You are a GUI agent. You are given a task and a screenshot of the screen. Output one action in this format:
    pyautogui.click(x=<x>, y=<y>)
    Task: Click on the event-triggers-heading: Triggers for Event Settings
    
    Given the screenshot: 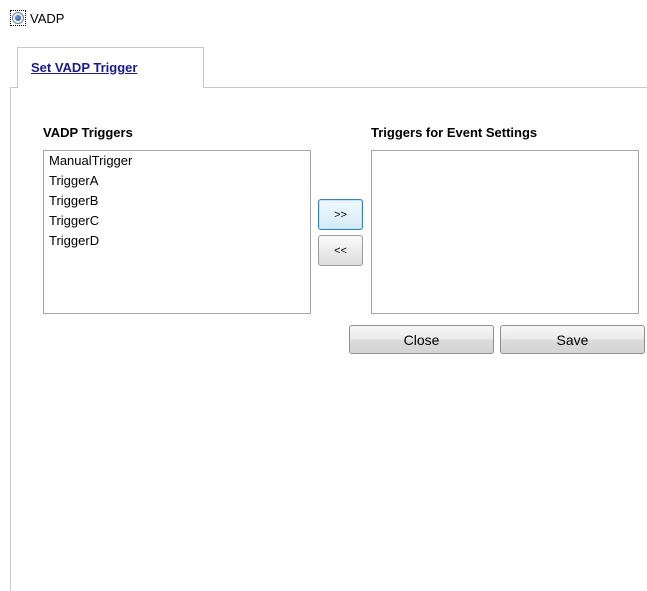 What is the action you would take?
    pyautogui.click(x=454, y=132)
    